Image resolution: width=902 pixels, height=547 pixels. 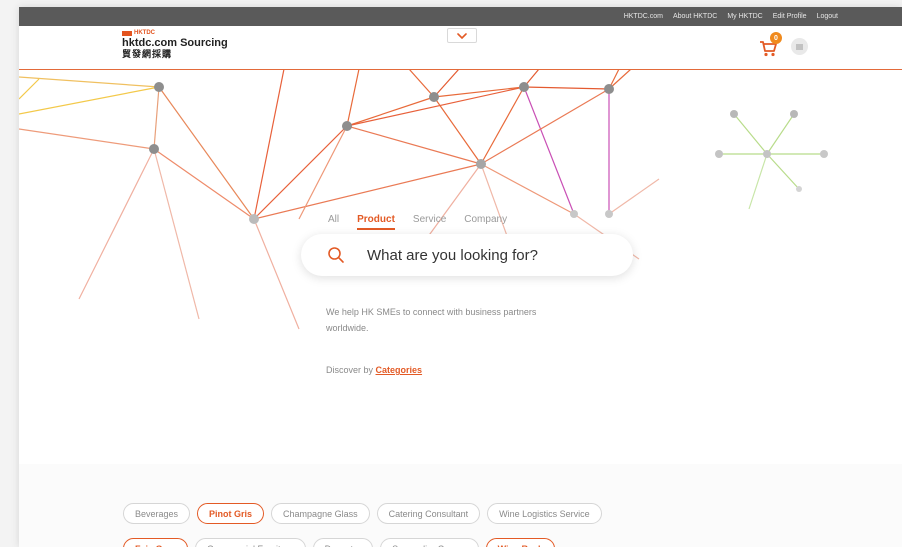 I want to click on tag-chip: Beverages, so click(x=157, y=513).